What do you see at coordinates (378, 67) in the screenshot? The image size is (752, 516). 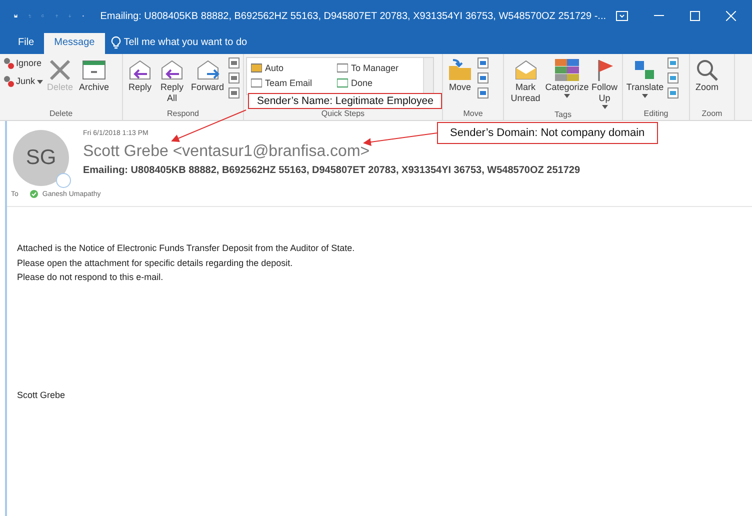 I see `quick-step: To Manager` at bounding box center [378, 67].